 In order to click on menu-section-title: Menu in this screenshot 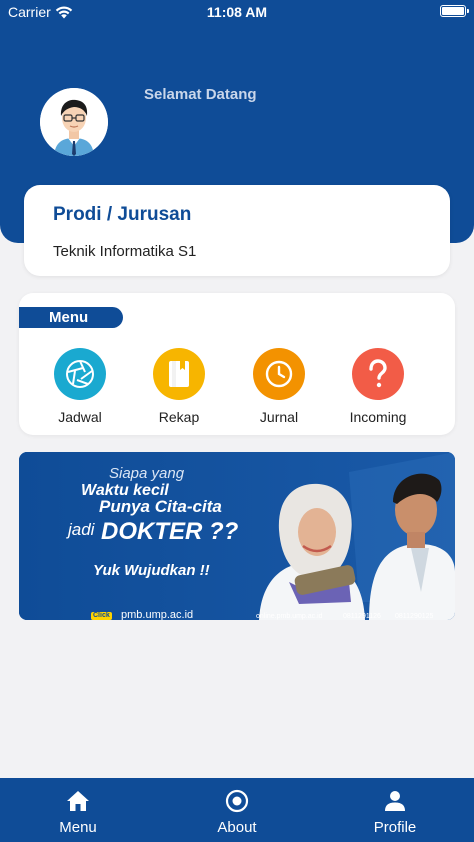, I will do `click(71, 317)`.